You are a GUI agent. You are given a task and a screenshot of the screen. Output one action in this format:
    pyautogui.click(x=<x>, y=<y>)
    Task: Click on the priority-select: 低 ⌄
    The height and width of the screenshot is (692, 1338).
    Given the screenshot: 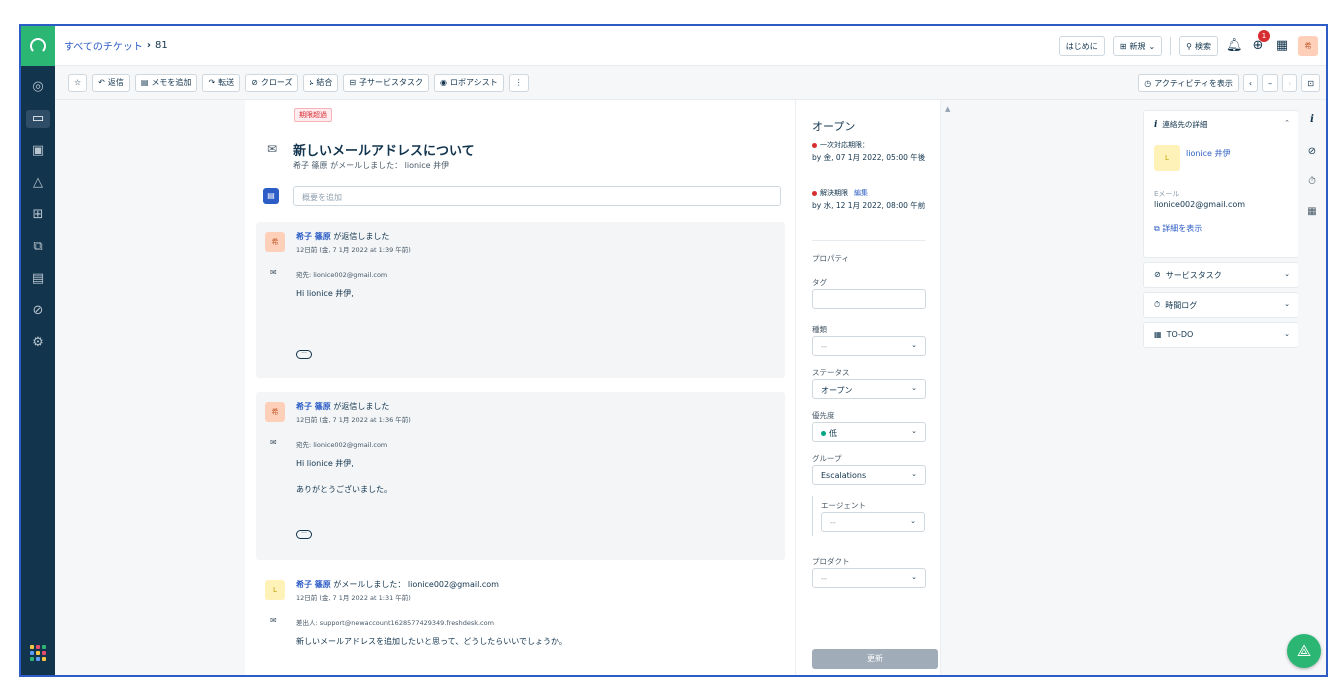 What is the action you would take?
    pyautogui.click(x=869, y=432)
    